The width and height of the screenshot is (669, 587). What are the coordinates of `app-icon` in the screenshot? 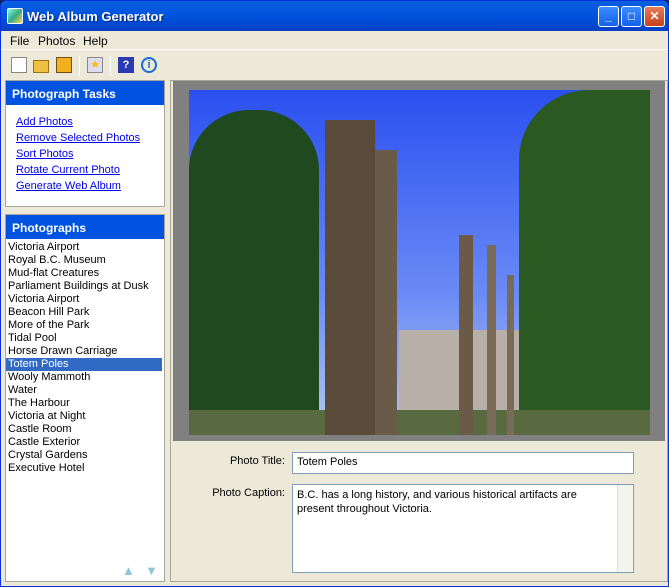 It's located at (15, 16).